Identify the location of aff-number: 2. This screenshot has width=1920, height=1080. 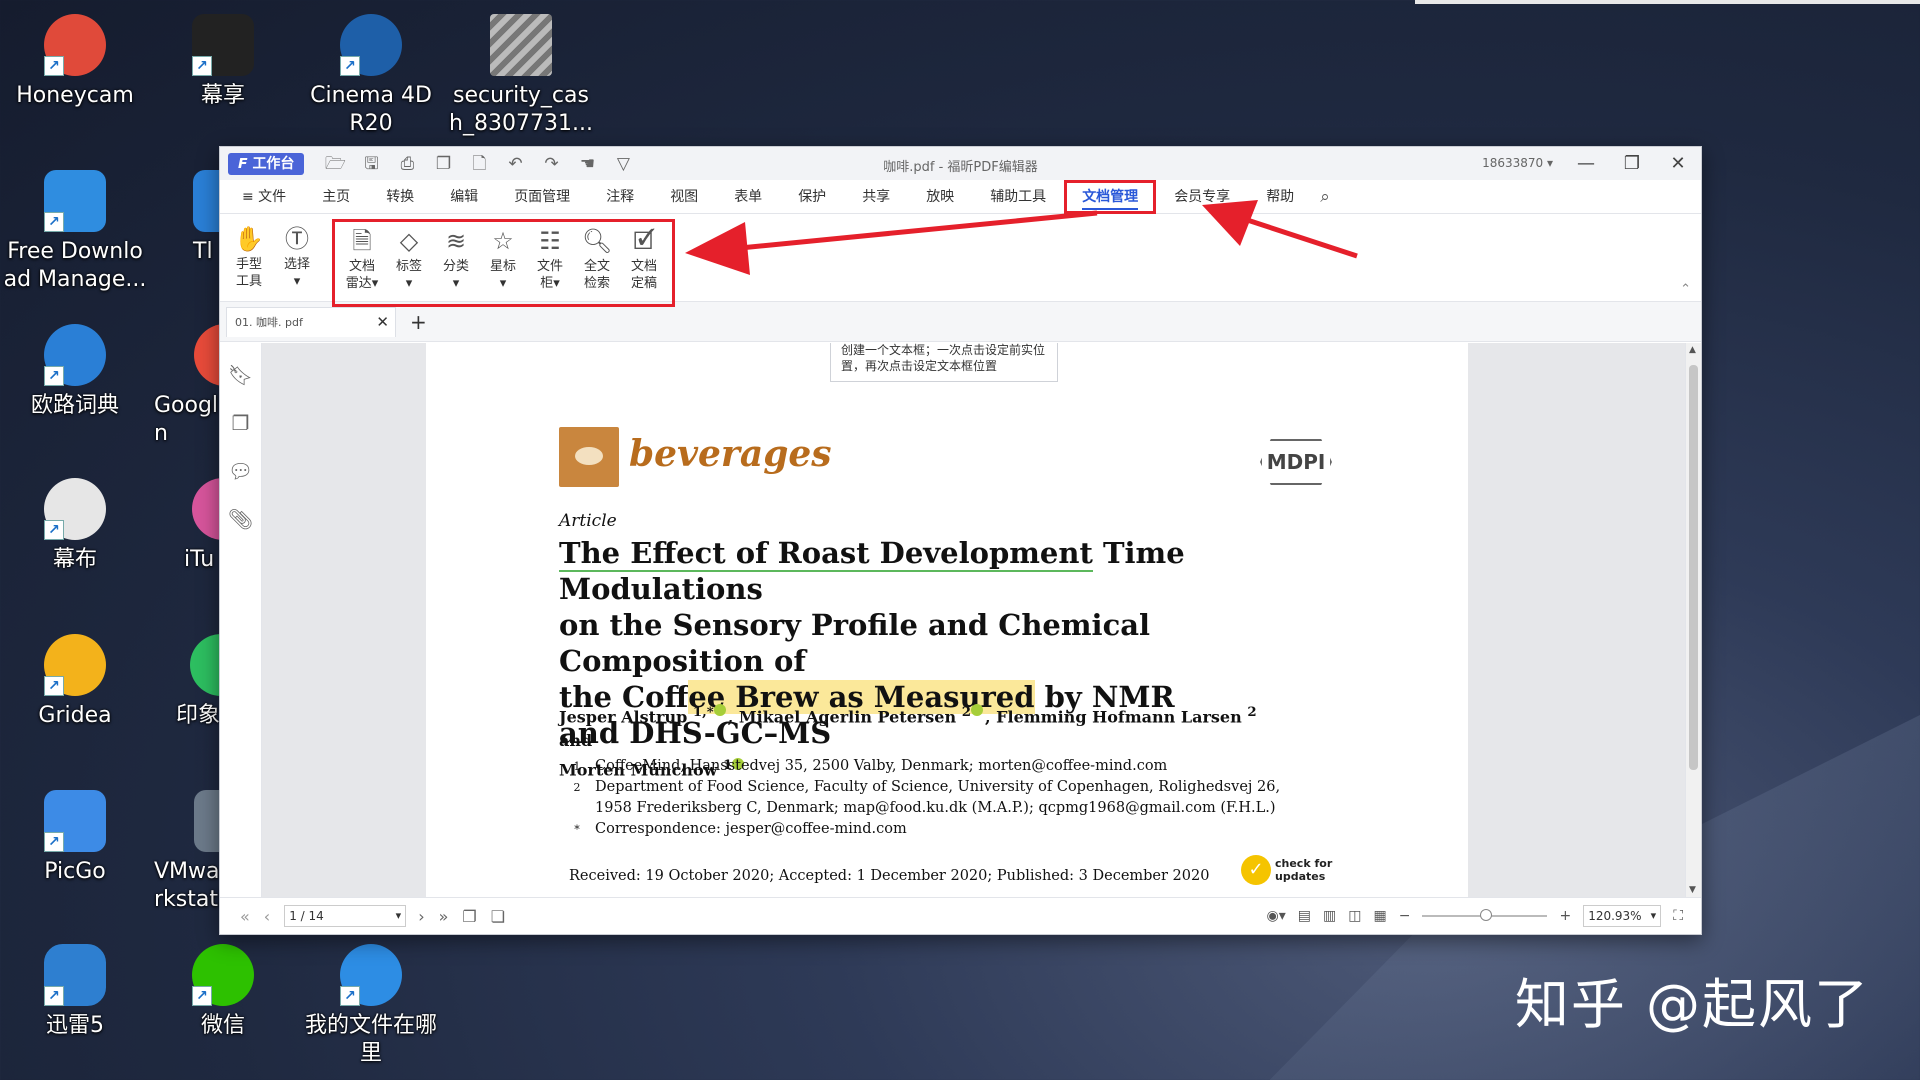
(577, 787).